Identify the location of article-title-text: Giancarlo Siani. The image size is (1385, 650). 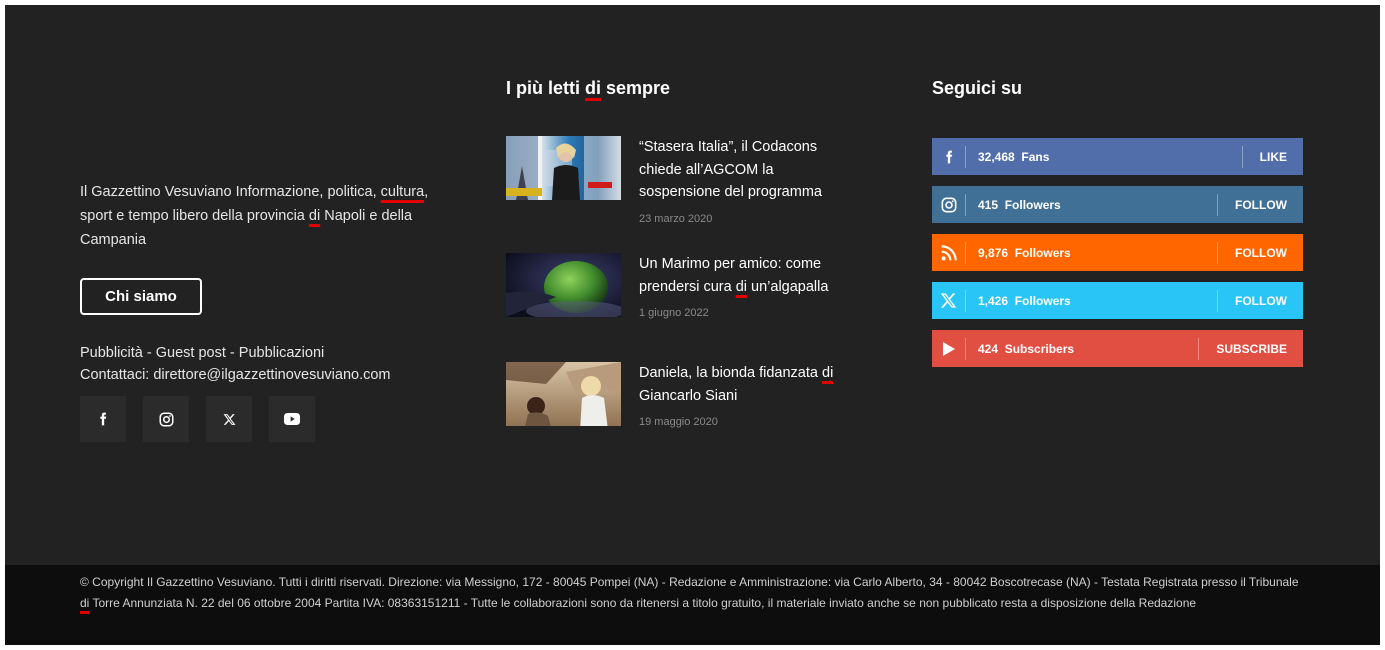
(688, 395).